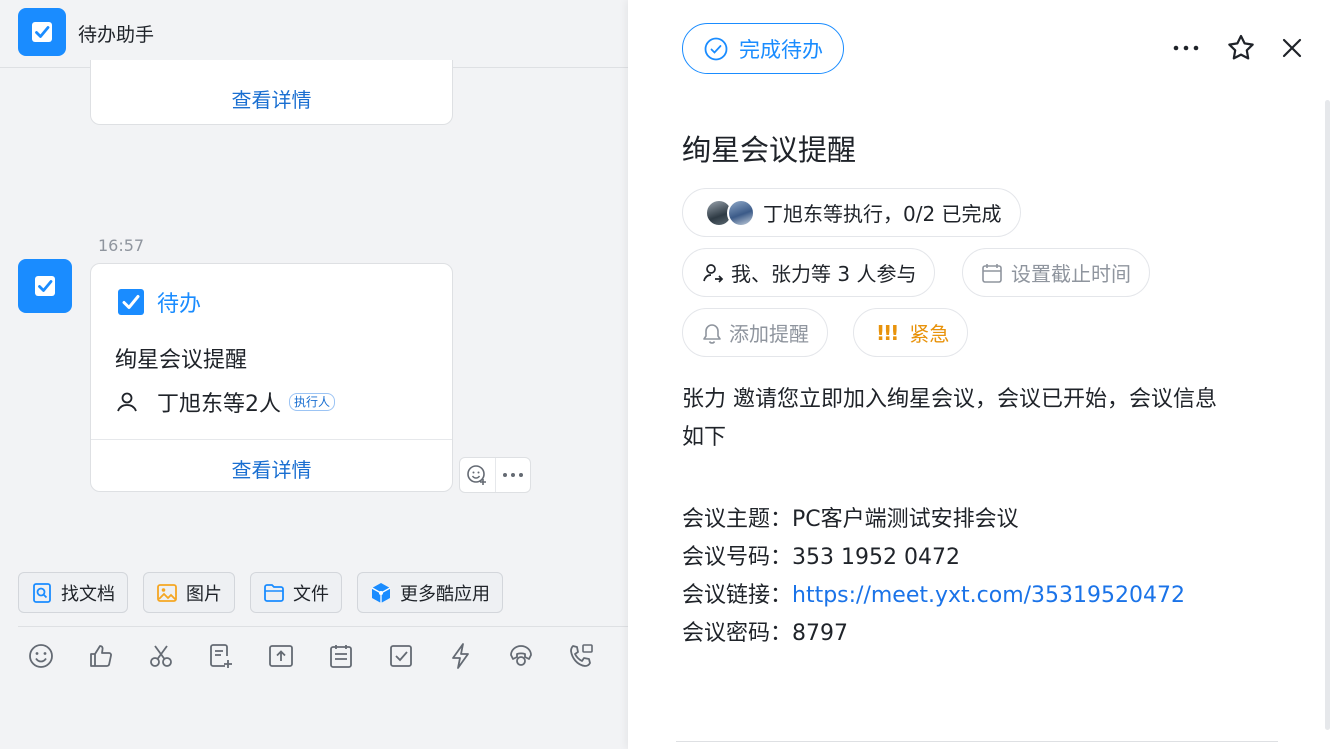 The width and height of the screenshot is (1331, 749). I want to click on favorite-button, so click(1241, 48).